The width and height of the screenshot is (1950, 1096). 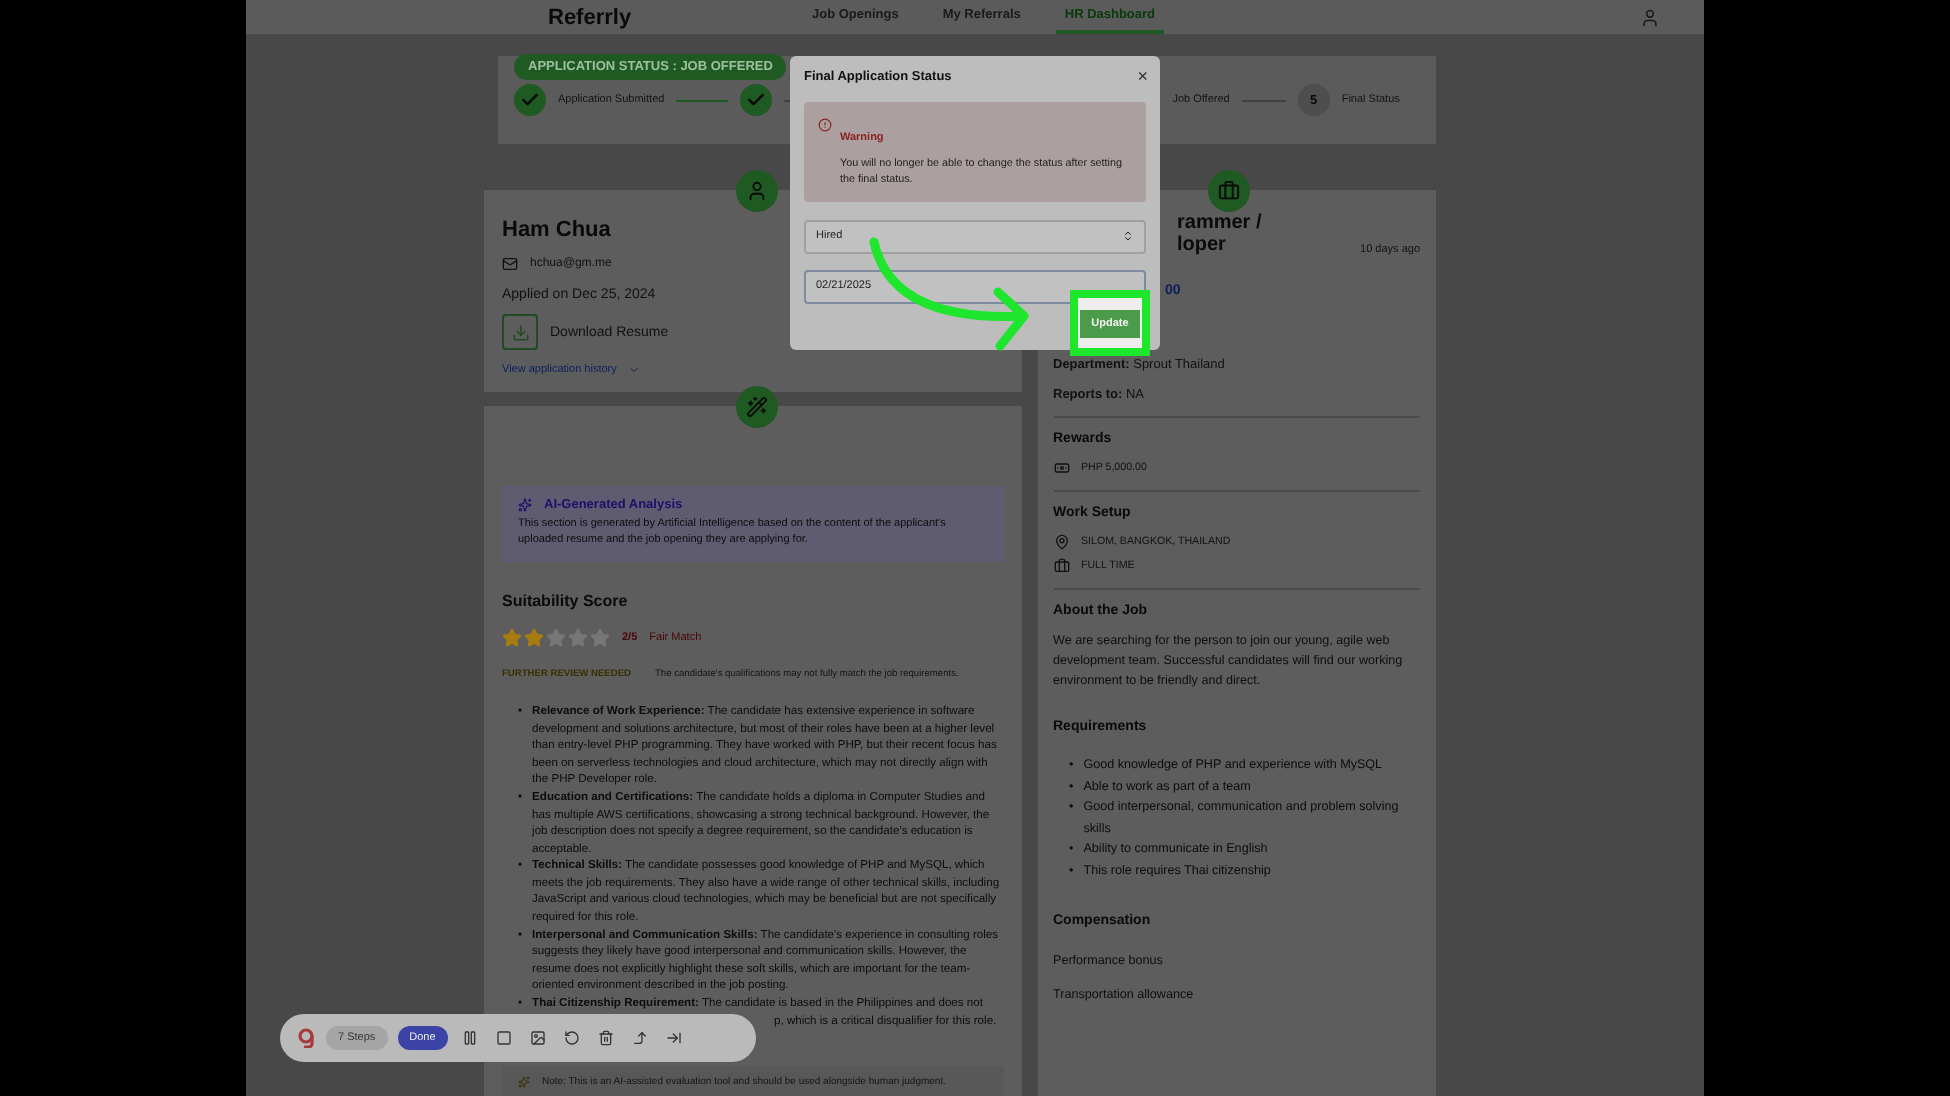 What do you see at coordinates (1061, 468) in the screenshot?
I see `money-icon` at bounding box center [1061, 468].